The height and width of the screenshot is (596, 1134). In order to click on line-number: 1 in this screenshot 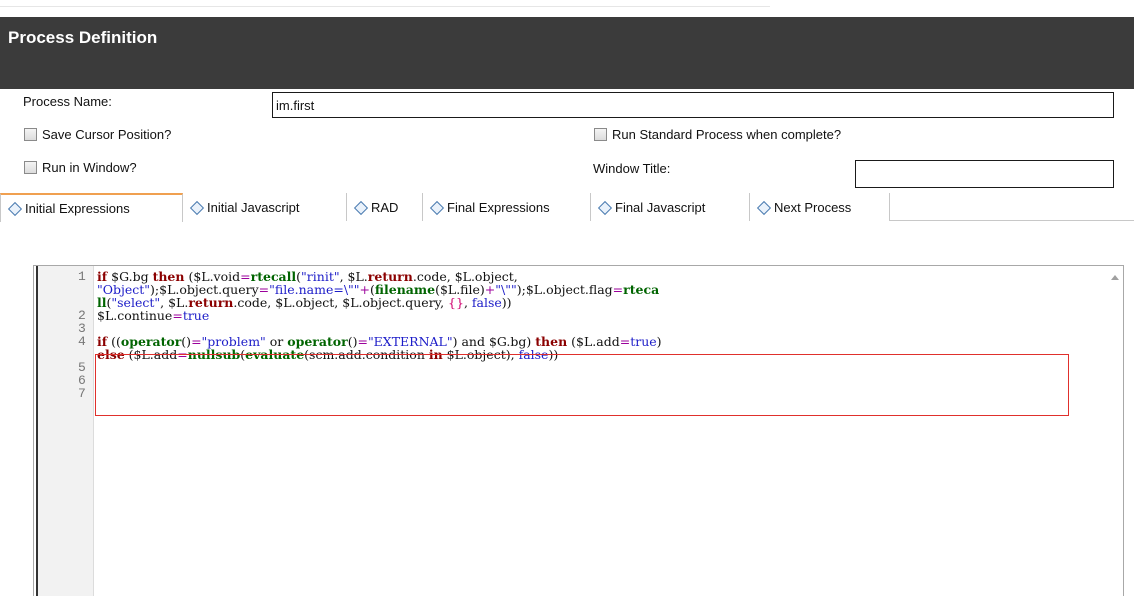, I will do `click(82, 276)`.